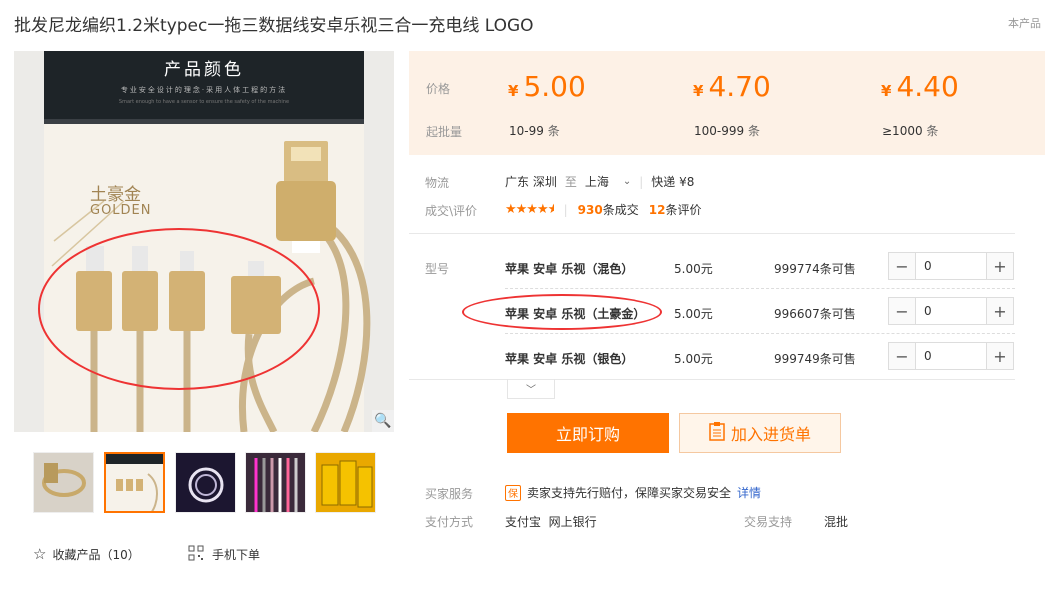 The height and width of the screenshot is (589, 1045). What do you see at coordinates (437, 183) in the screenshot?
I see `logistics-label: 物流` at bounding box center [437, 183].